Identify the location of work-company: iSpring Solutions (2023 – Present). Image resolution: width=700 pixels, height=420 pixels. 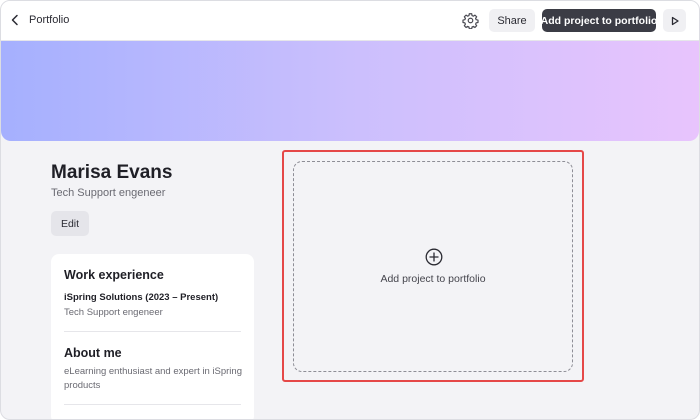
(141, 297).